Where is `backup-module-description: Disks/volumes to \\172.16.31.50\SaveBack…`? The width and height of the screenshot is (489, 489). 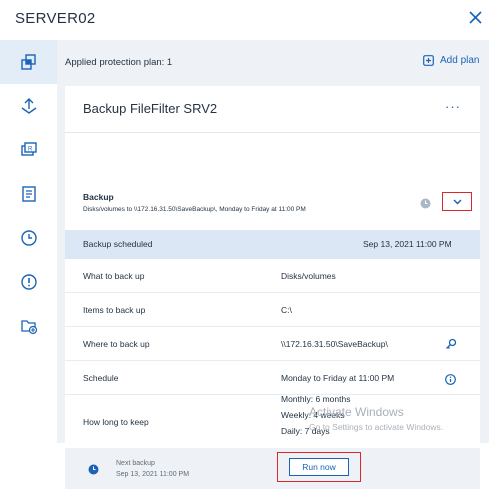
backup-module-description: Disks/volumes to \\172.16.31.50\SaveBack… is located at coordinates (194, 209).